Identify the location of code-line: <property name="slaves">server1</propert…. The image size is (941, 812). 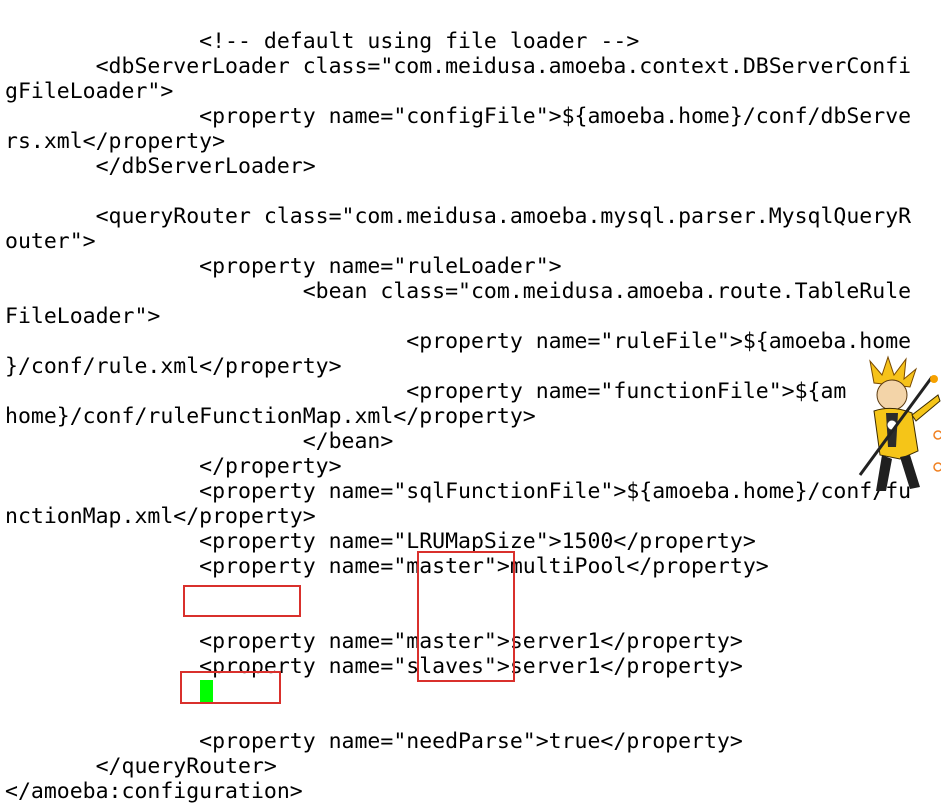
(374, 666).